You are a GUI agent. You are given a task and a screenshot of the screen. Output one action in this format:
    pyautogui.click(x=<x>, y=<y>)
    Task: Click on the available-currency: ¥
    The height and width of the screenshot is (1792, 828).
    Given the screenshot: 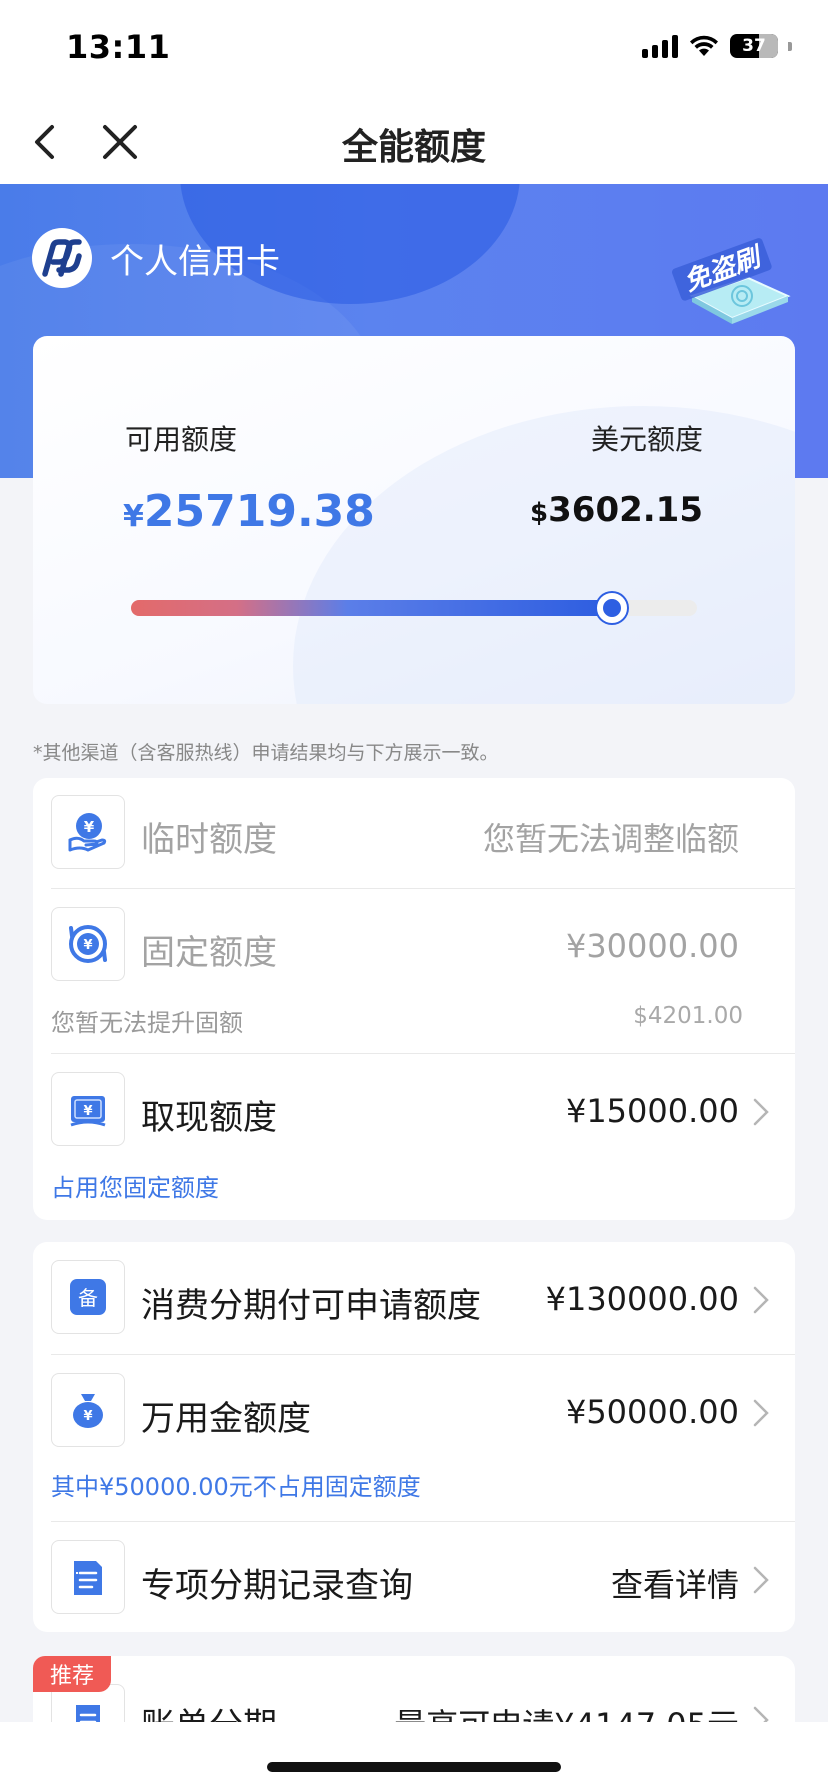 What is the action you would take?
    pyautogui.click(x=133, y=516)
    